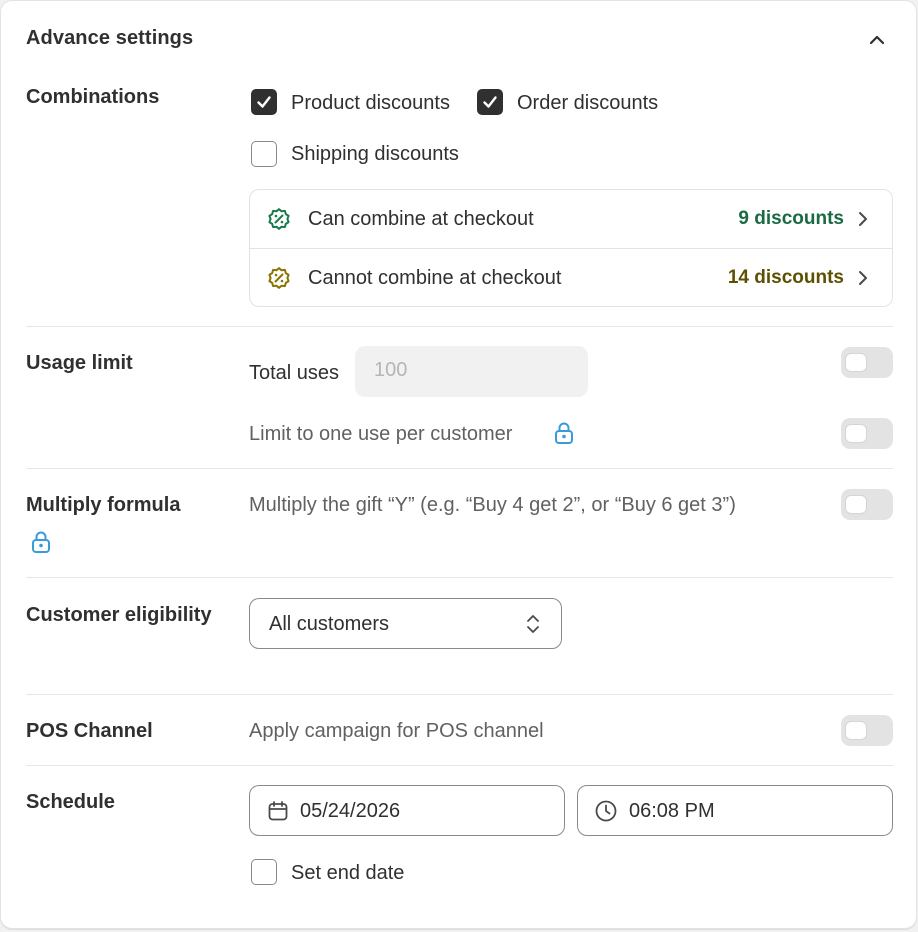  I want to click on one-per-customer-label: Limit to one use per customer, so click(381, 434).